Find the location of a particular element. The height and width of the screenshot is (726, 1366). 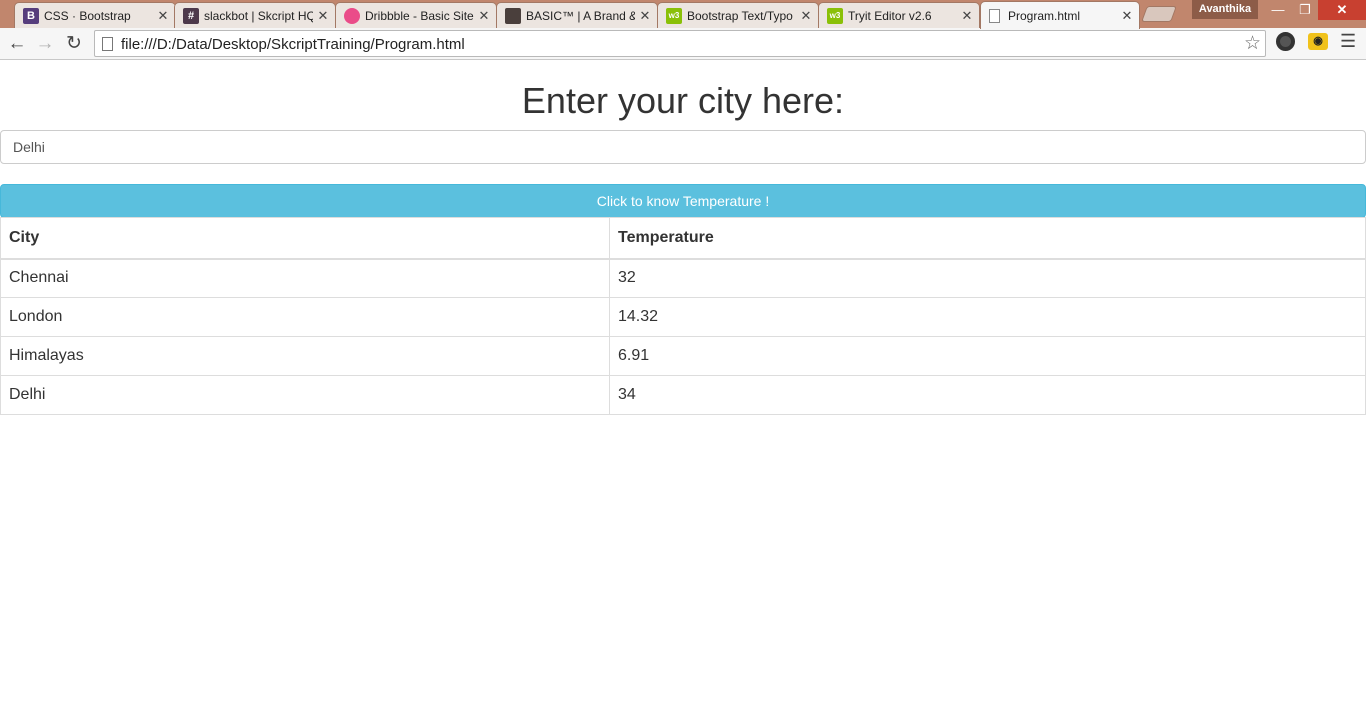

dribbble-icon is located at coordinates (352, 15).